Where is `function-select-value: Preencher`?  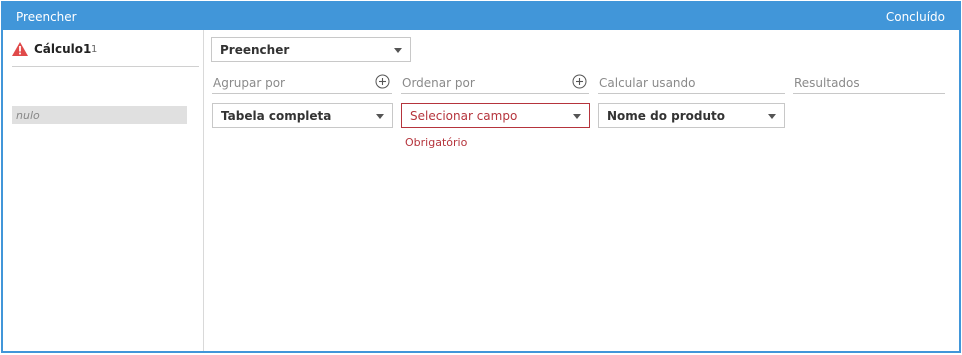 function-select-value: Preencher is located at coordinates (255, 50).